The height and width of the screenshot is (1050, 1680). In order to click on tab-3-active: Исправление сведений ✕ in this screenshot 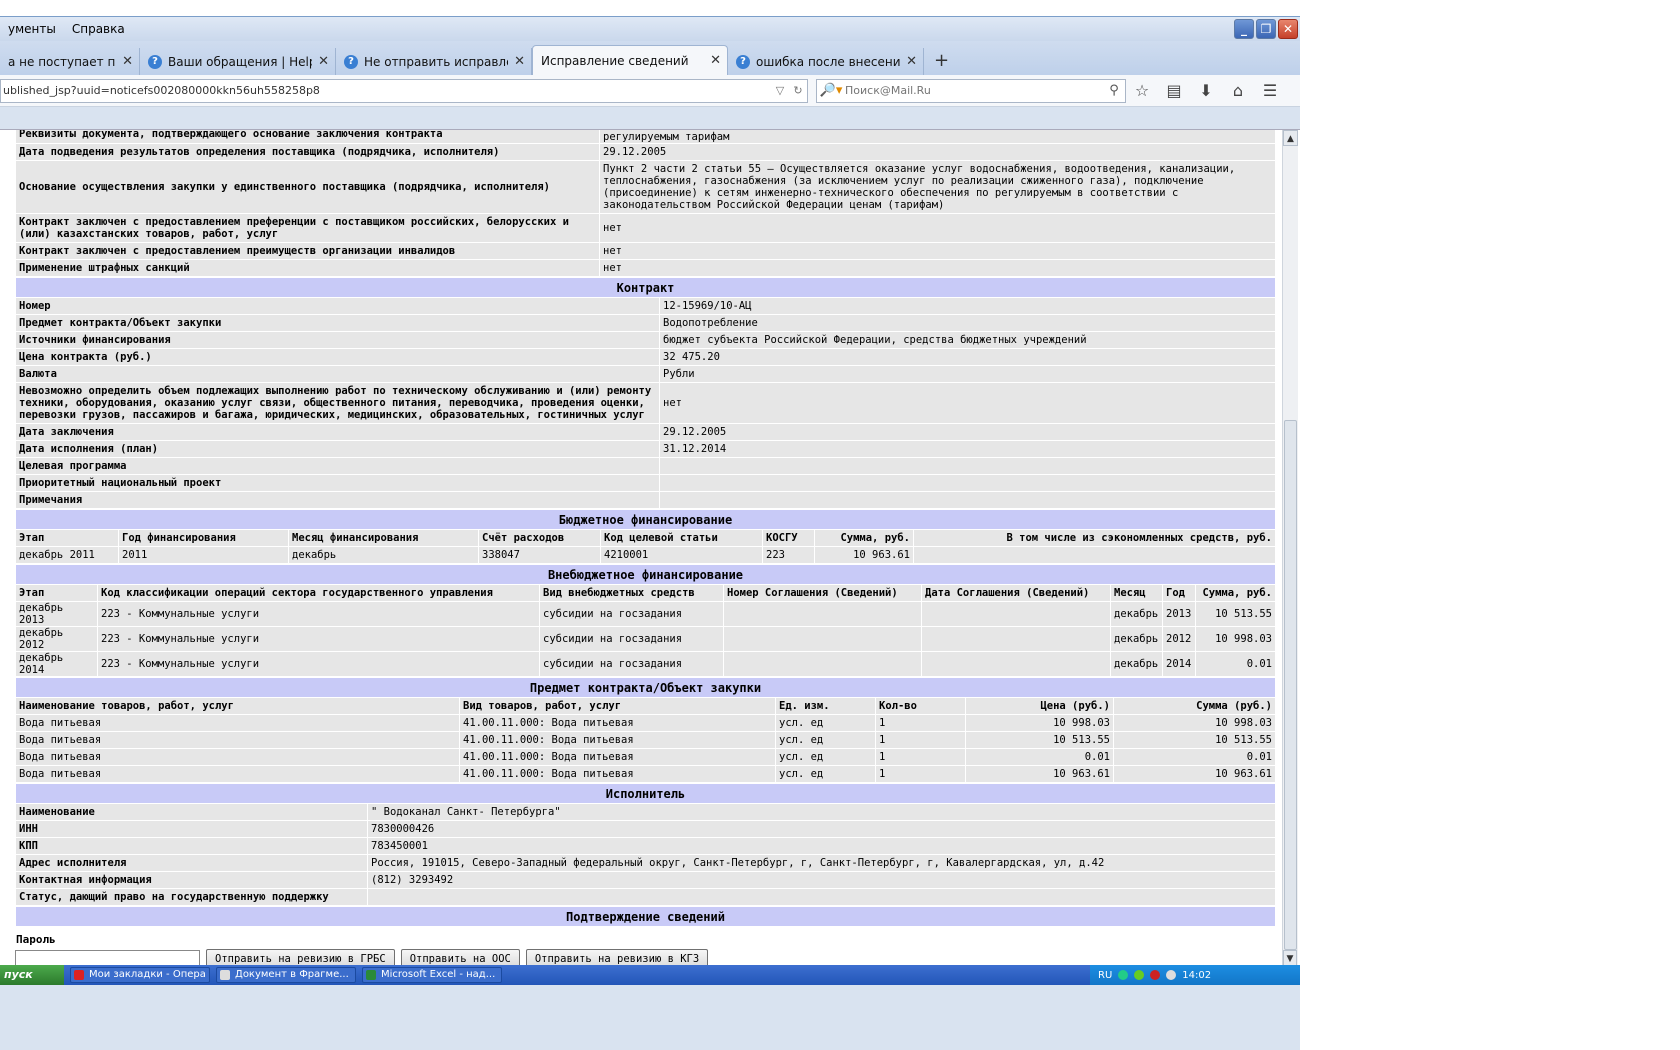, I will do `click(630, 60)`.